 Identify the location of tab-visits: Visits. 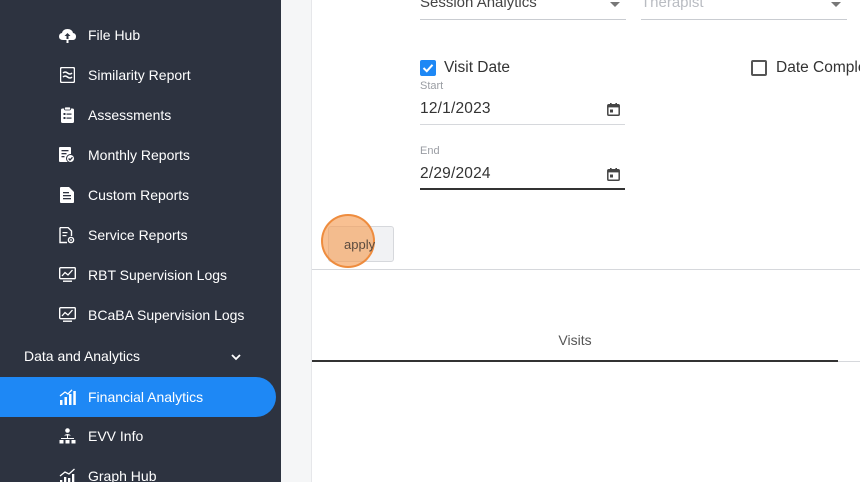
(575, 340).